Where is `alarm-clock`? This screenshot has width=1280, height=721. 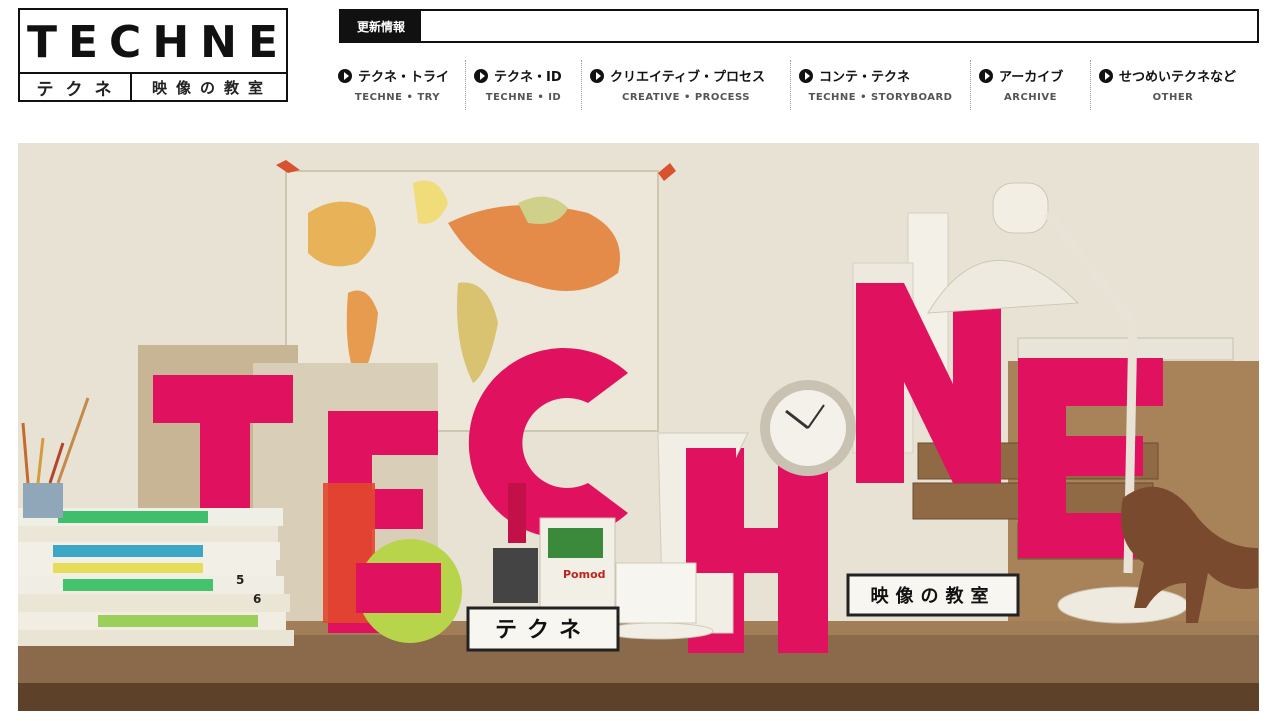 alarm-clock is located at coordinates (808, 428).